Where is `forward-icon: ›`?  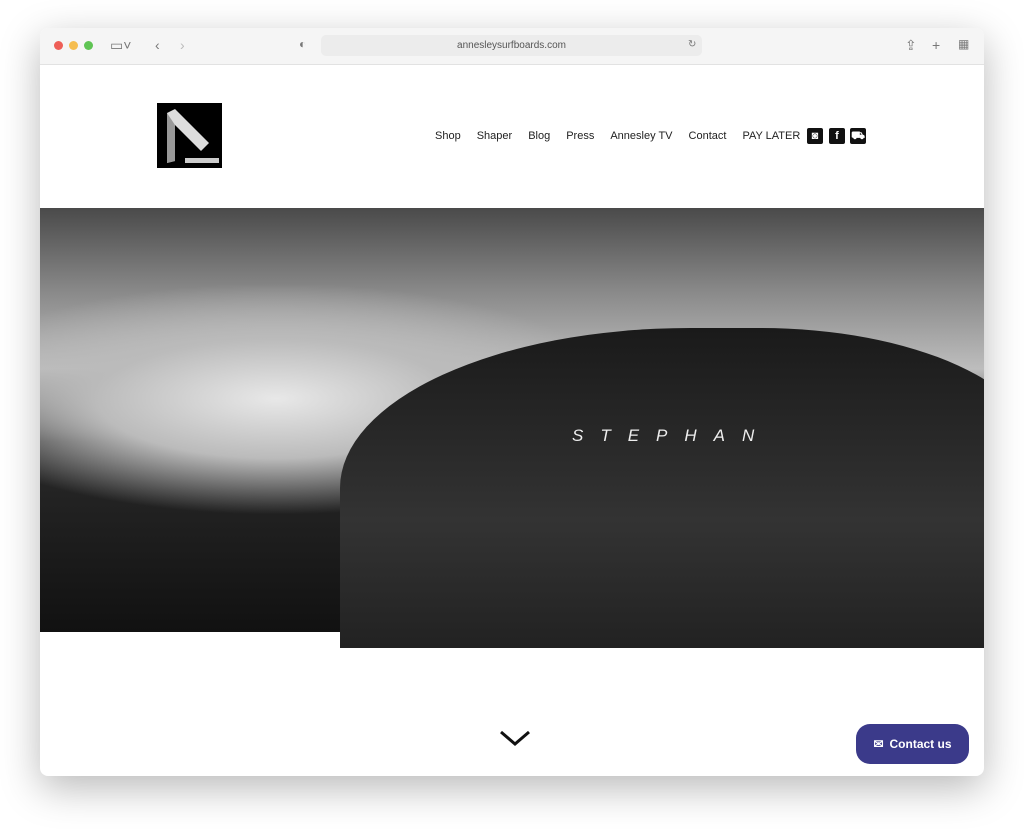 forward-icon: › is located at coordinates (182, 45).